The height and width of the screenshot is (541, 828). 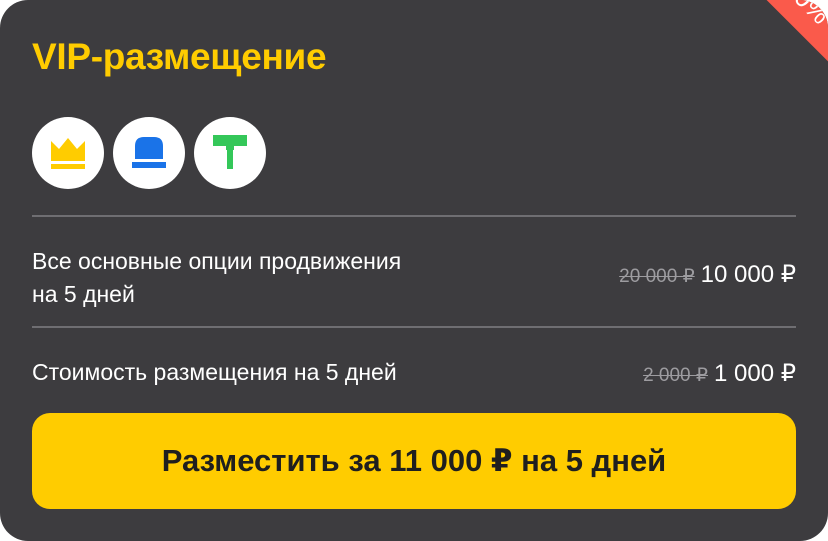 I want to click on promo-options-icons, so click(x=149, y=153).